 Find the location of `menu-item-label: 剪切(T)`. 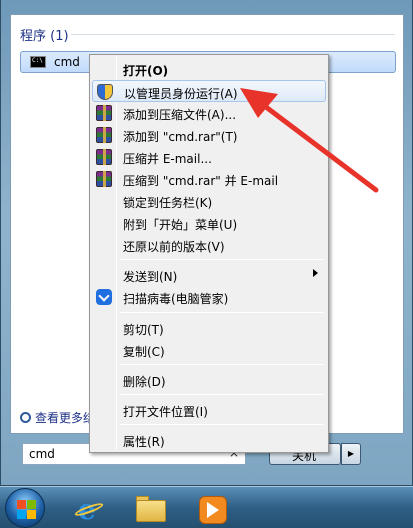

menu-item-label: 剪切(T) is located at coordinates (143, 330).